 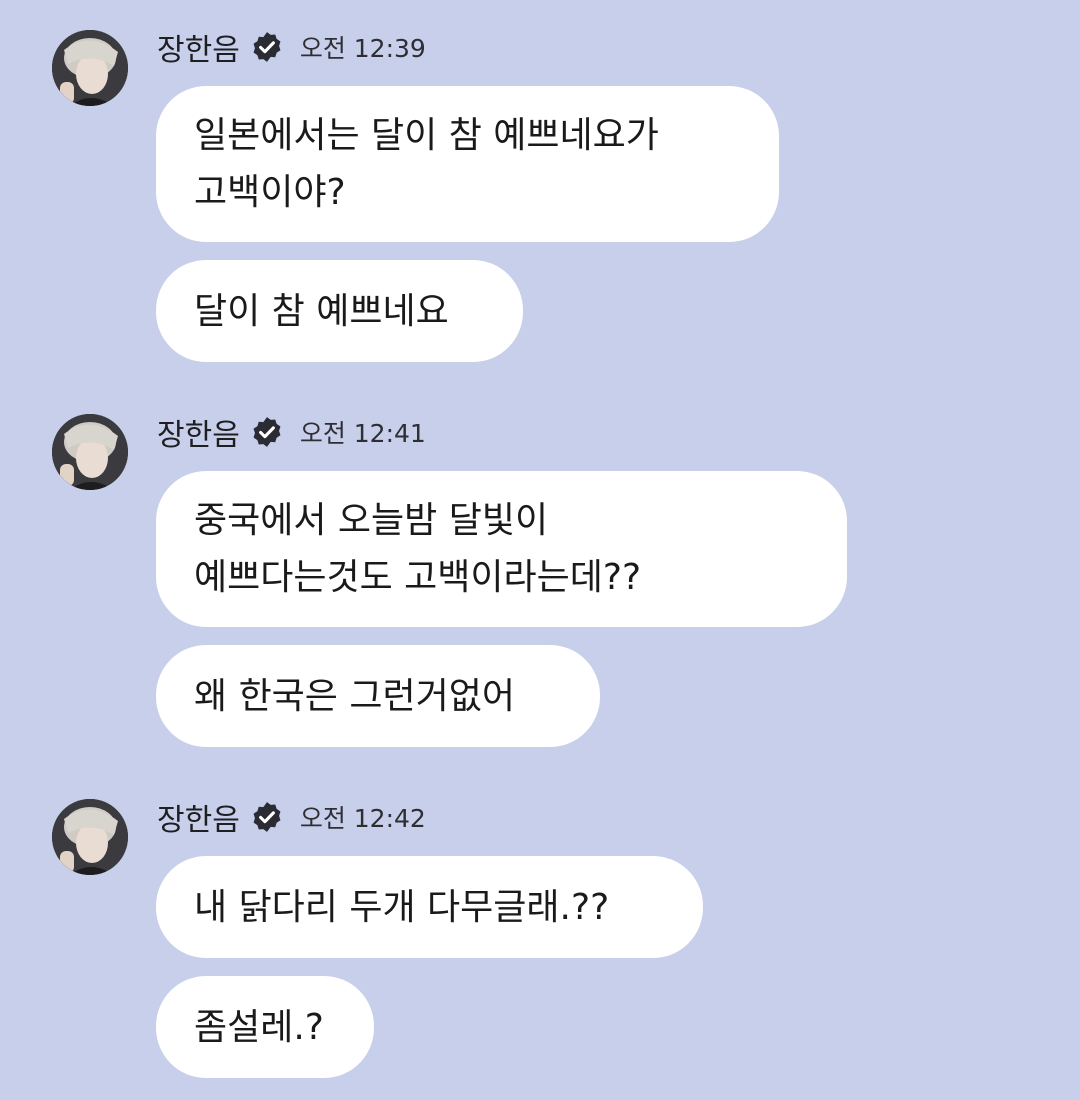 What do you see at coordinates (362, 48) in the screenshot?
I see `timestamp: 오전 12:39` at bounding box center [362, 48].